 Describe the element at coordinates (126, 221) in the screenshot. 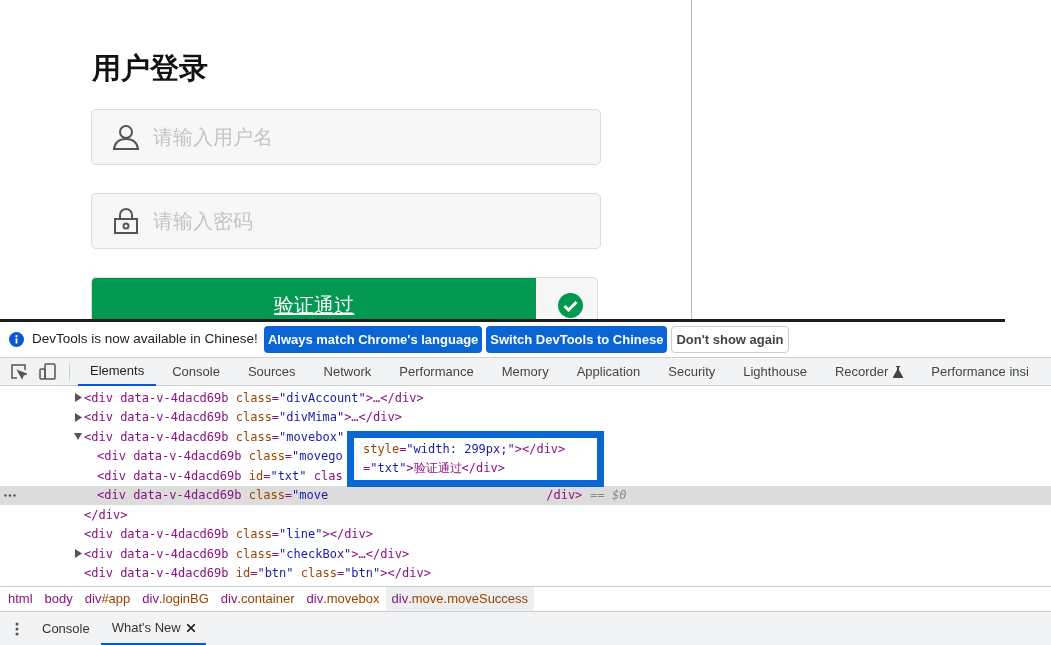

I see `lock-icon` at that location.